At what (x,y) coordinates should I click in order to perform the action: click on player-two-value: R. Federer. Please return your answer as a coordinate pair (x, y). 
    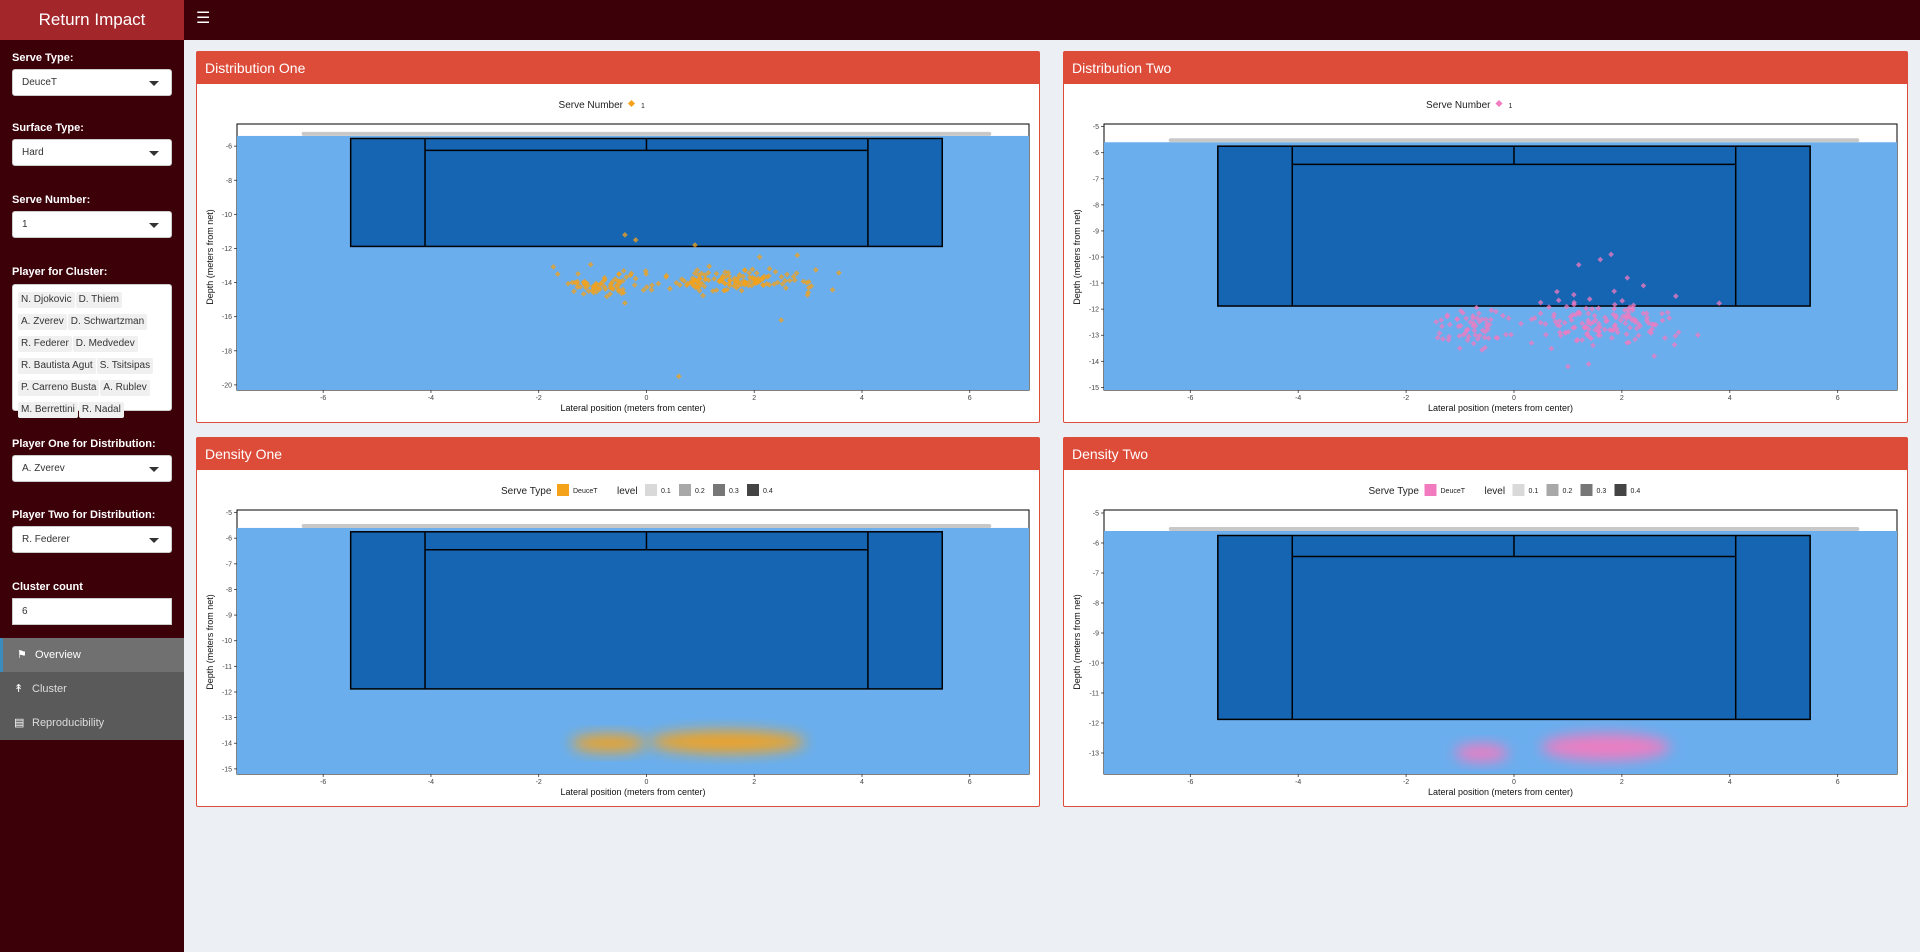
    Looking at the image, I should click on (46, 539).